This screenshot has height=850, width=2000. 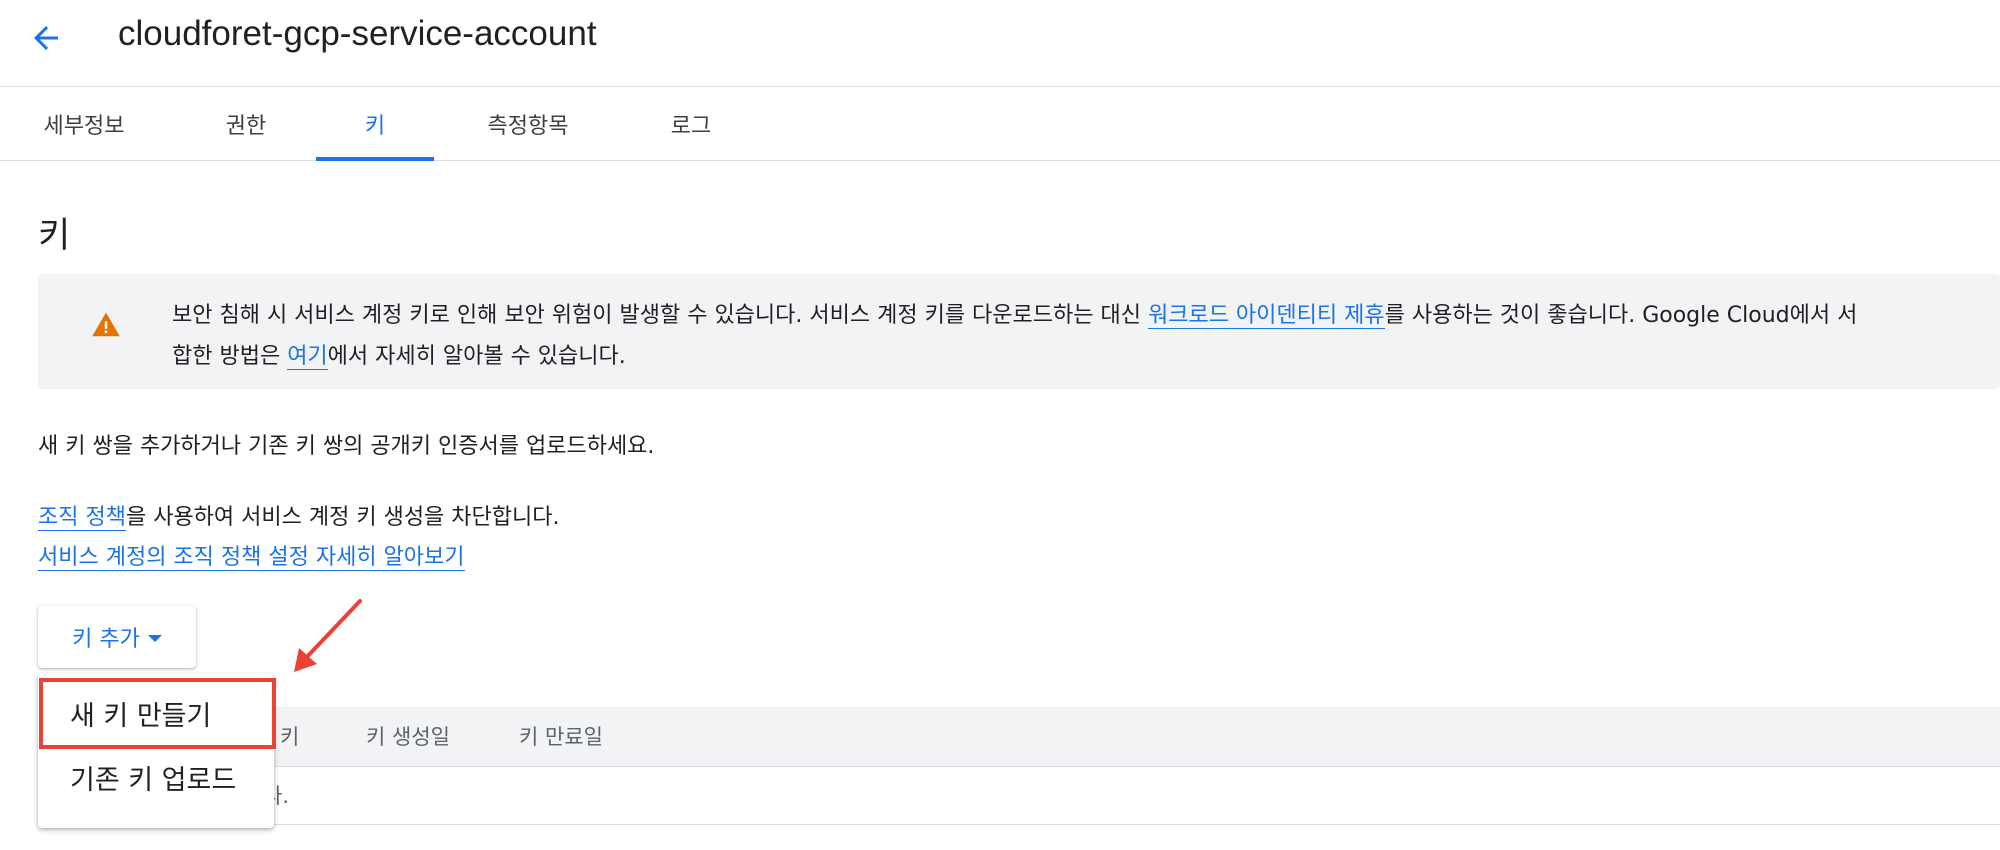 I want to click on add-key-dropdown-menu: 새 키 만들기 기존 키 업로드, so click(x=156, y=751).